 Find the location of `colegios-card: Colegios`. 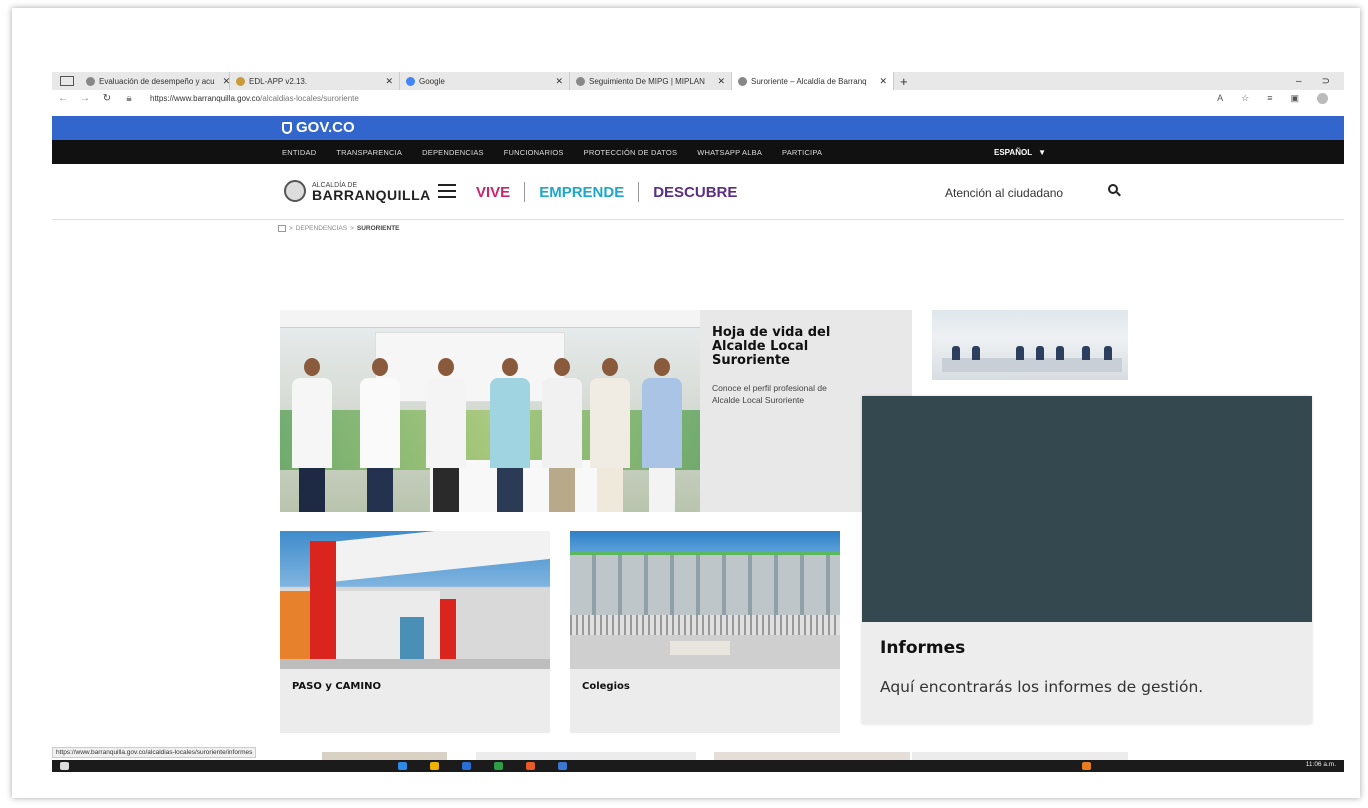

colegios-card: Colegios is located at coordinates (705, 632).